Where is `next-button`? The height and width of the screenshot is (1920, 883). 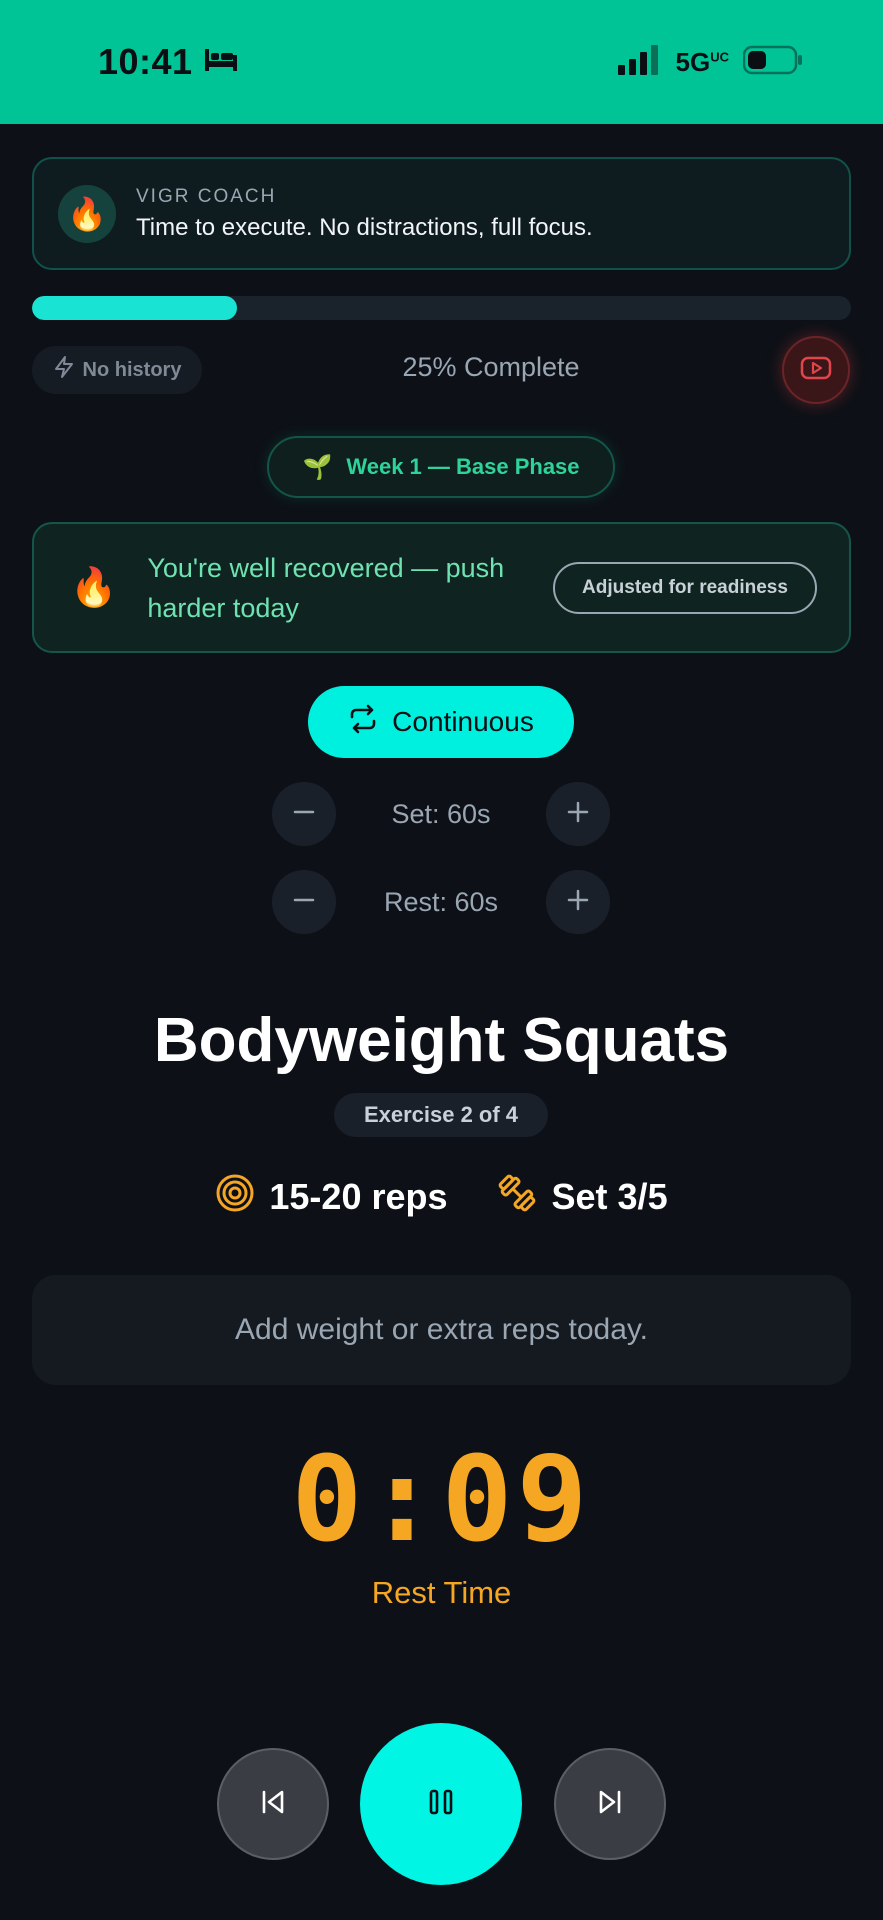
next-button is located at coordinates (610, 1804).